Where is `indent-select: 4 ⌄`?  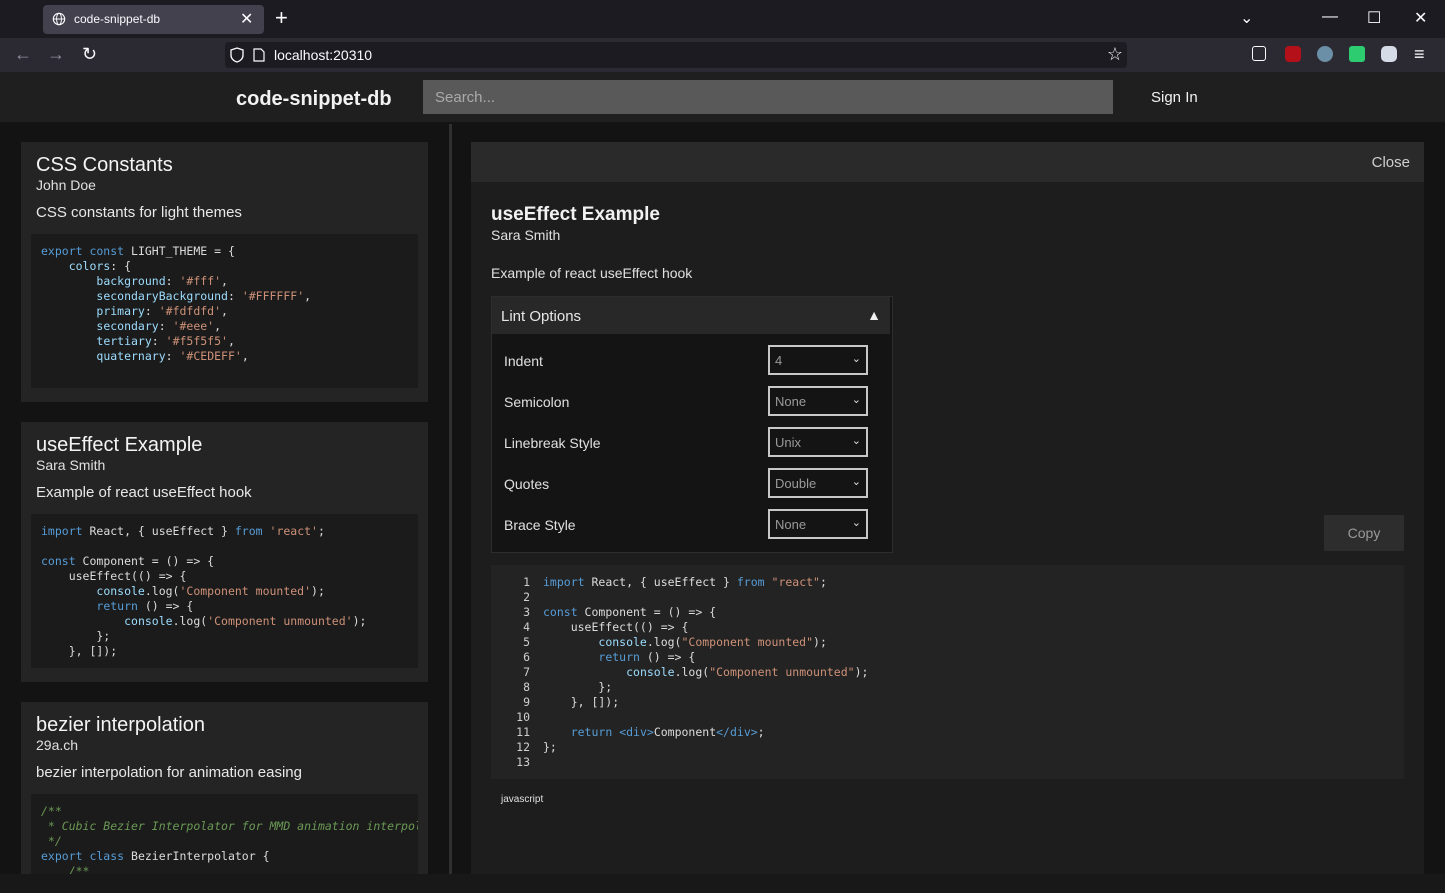 indent-select: 4 ⌄ is located at coordinates (818, 360).